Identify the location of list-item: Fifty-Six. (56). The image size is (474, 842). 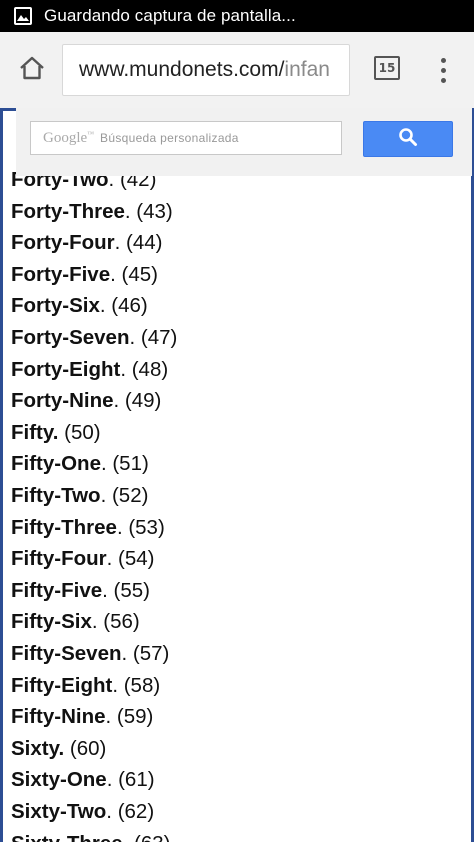
(75, 622).